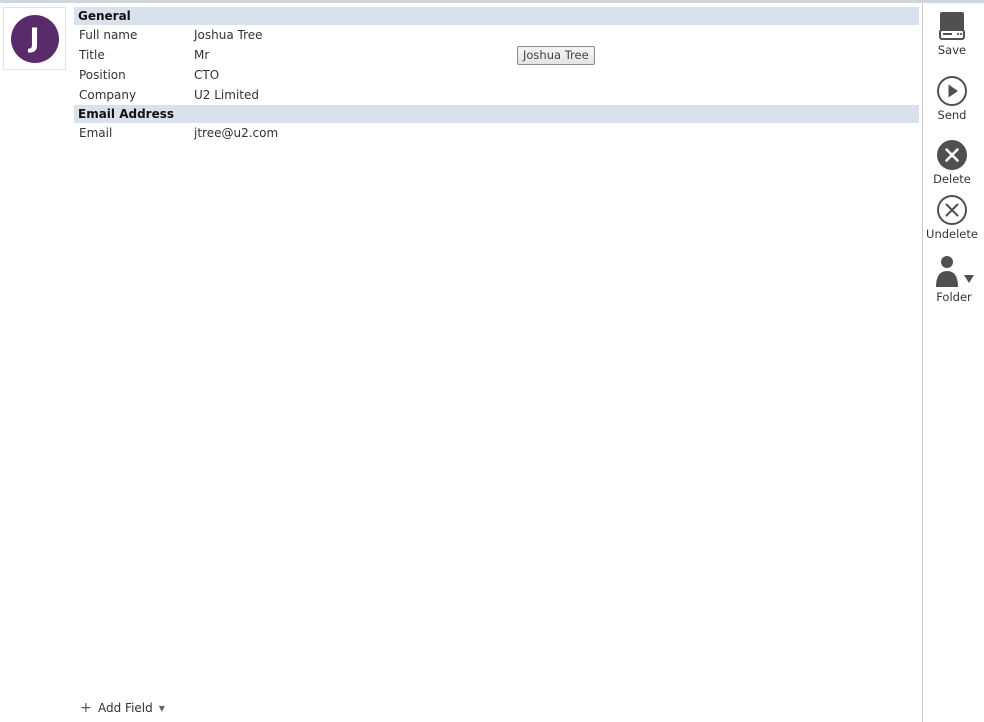 The image size is (984, 722). I want to click on top-border, so click(492, 1).